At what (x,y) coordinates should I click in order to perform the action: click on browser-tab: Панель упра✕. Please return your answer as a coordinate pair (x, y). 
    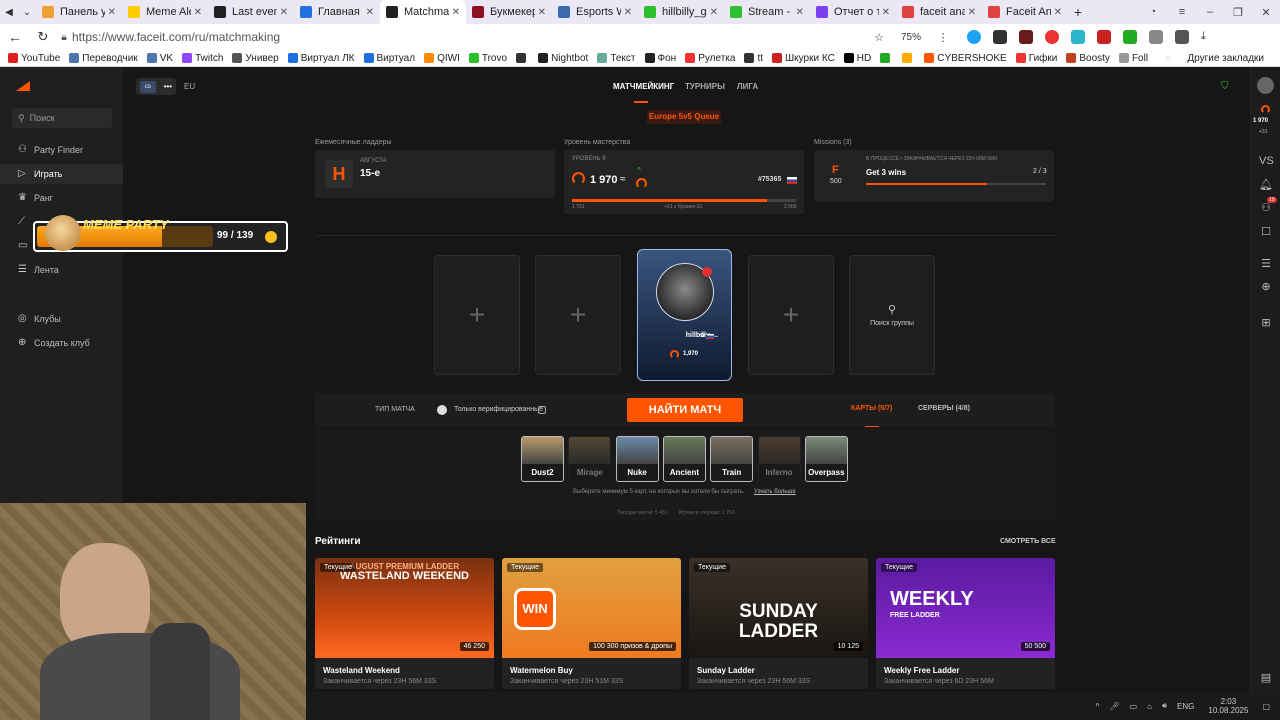
    Looking at the image, I should click on (79, 12).